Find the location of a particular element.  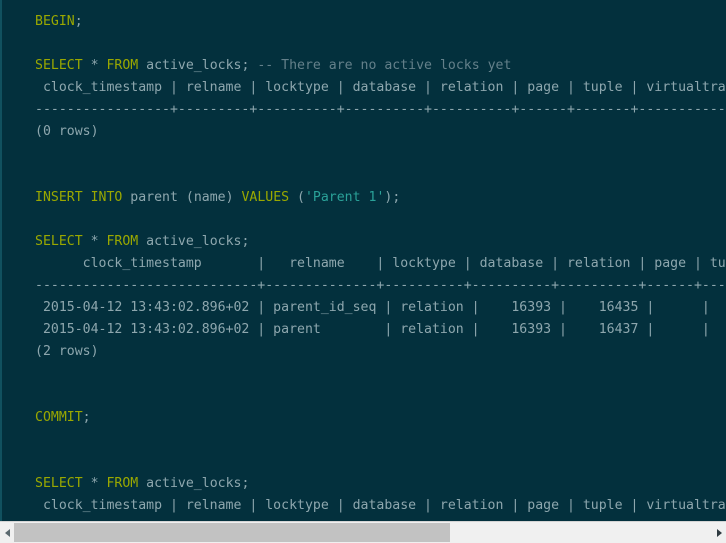

code-line: BEGIN; is located at coordinates (380, 22).